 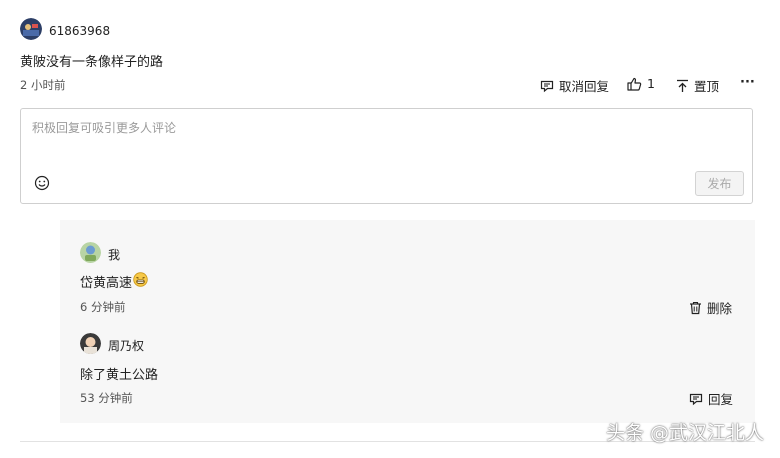 I want to click on comment-username: 61863968, so click(x=79, y=31).